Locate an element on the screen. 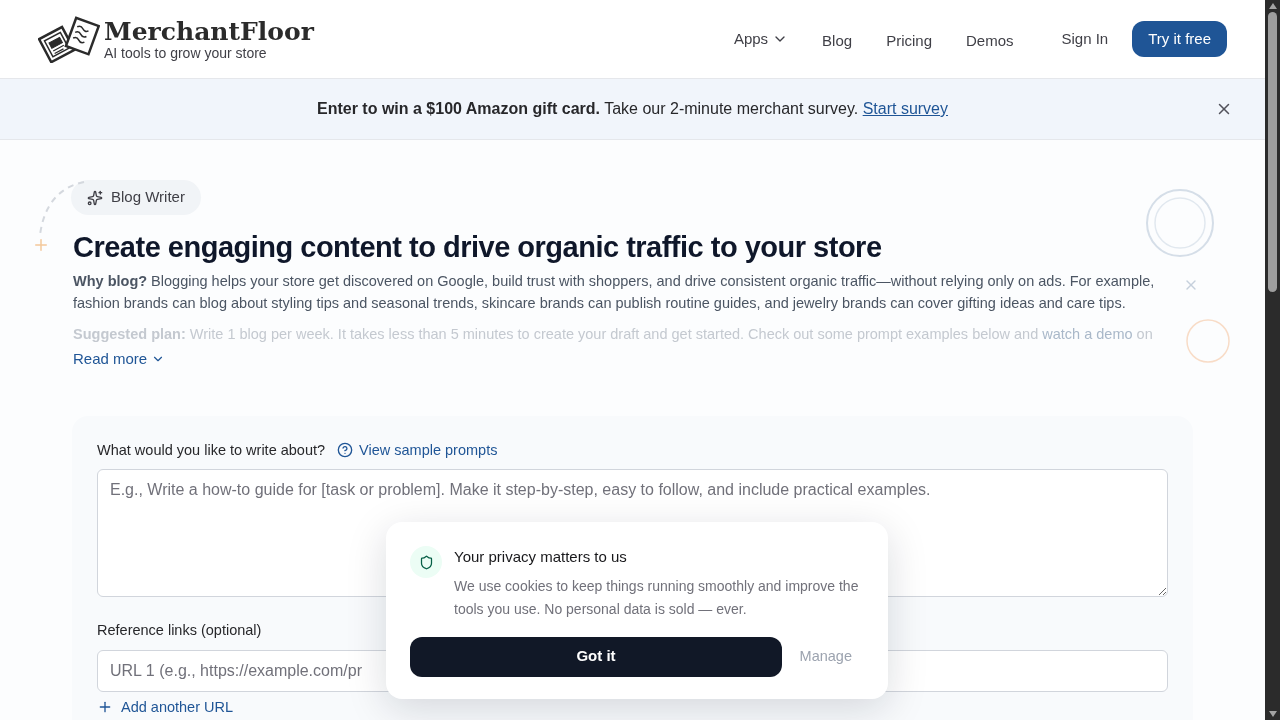 This screenshot has height=720, width=1280. brand-name: MerchantFloor is located at coordinates (209, 31).